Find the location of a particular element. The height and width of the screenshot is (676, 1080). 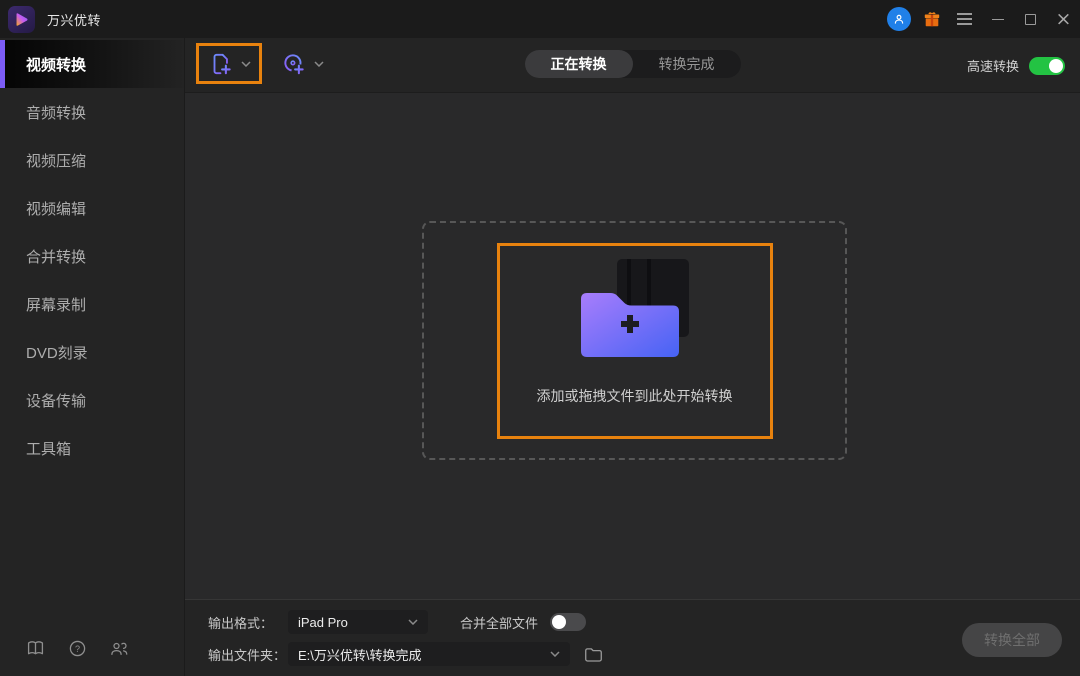

dropzone-highlight-box: 添加或拖拽文件到此处开始转换 is located at coordinates (634, 341).